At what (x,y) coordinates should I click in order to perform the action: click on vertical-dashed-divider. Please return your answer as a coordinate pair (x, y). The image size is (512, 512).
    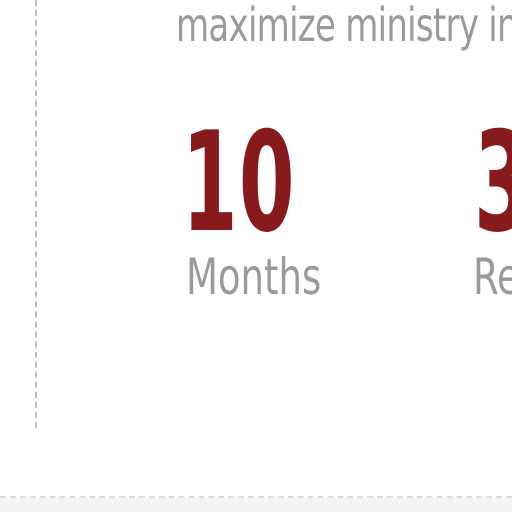
    Looking at the image, I should click on (36, 214).